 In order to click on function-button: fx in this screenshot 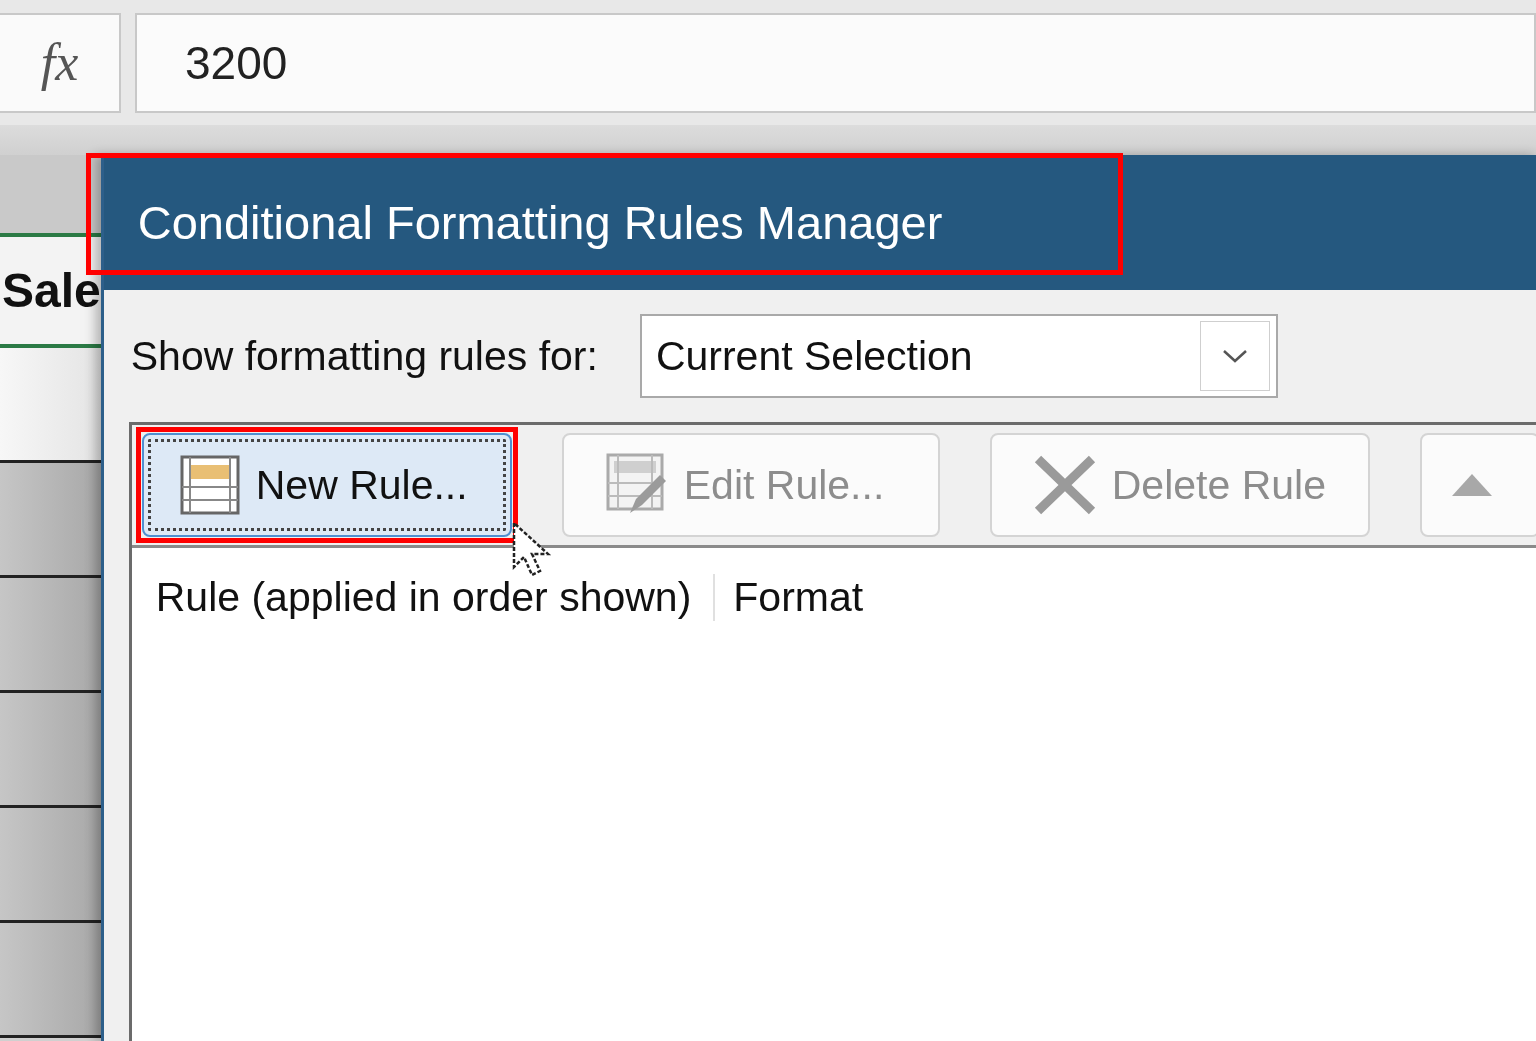, I will do `click(60, 62)`.